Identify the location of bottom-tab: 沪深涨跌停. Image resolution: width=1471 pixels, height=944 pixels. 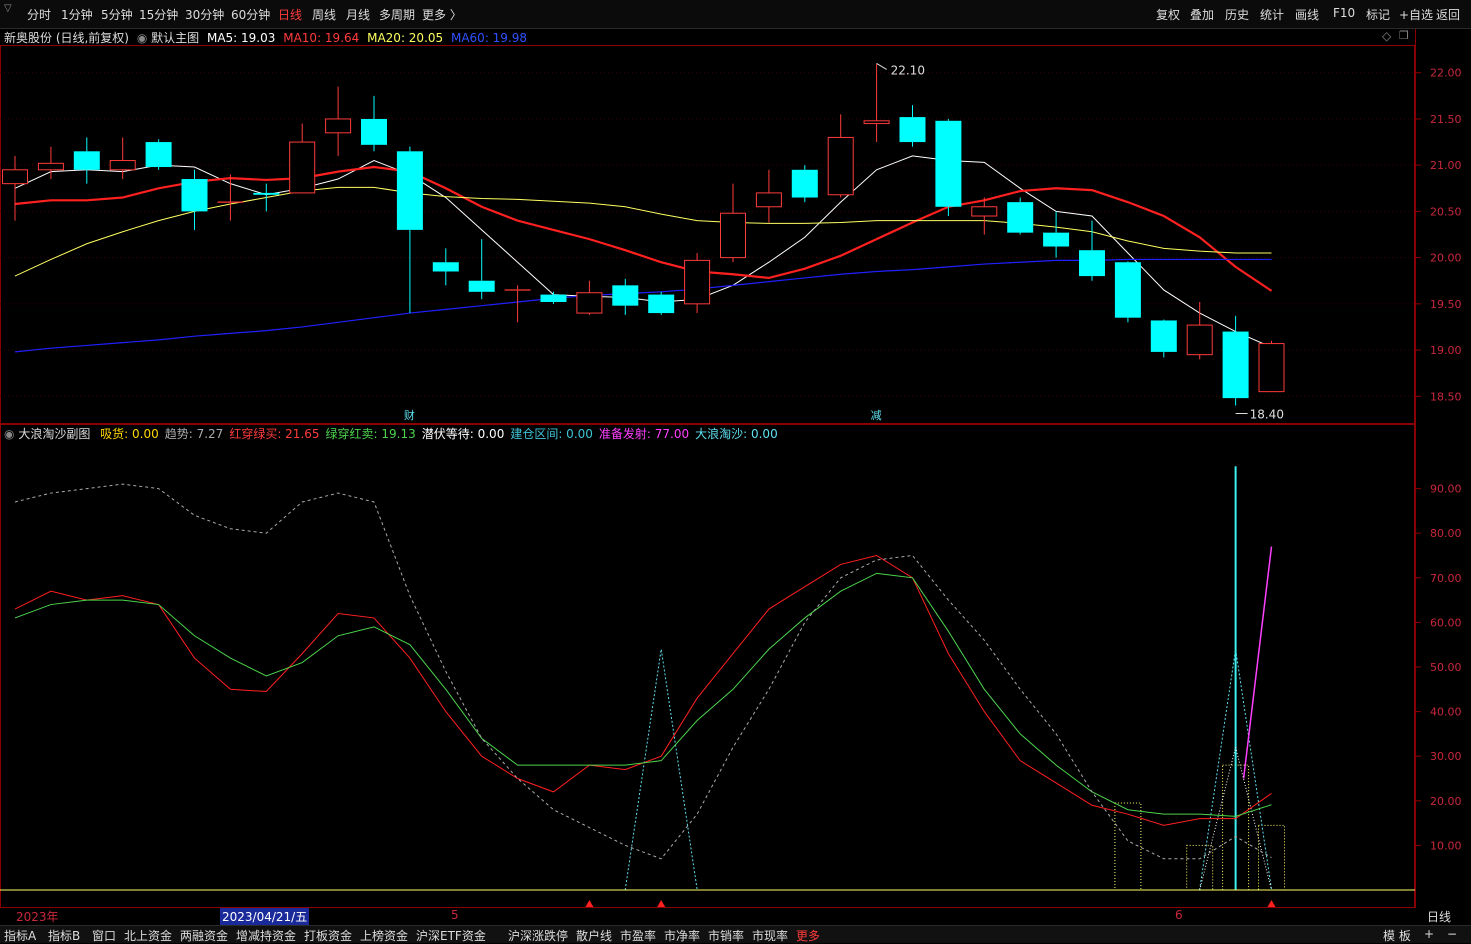
(538, 935).